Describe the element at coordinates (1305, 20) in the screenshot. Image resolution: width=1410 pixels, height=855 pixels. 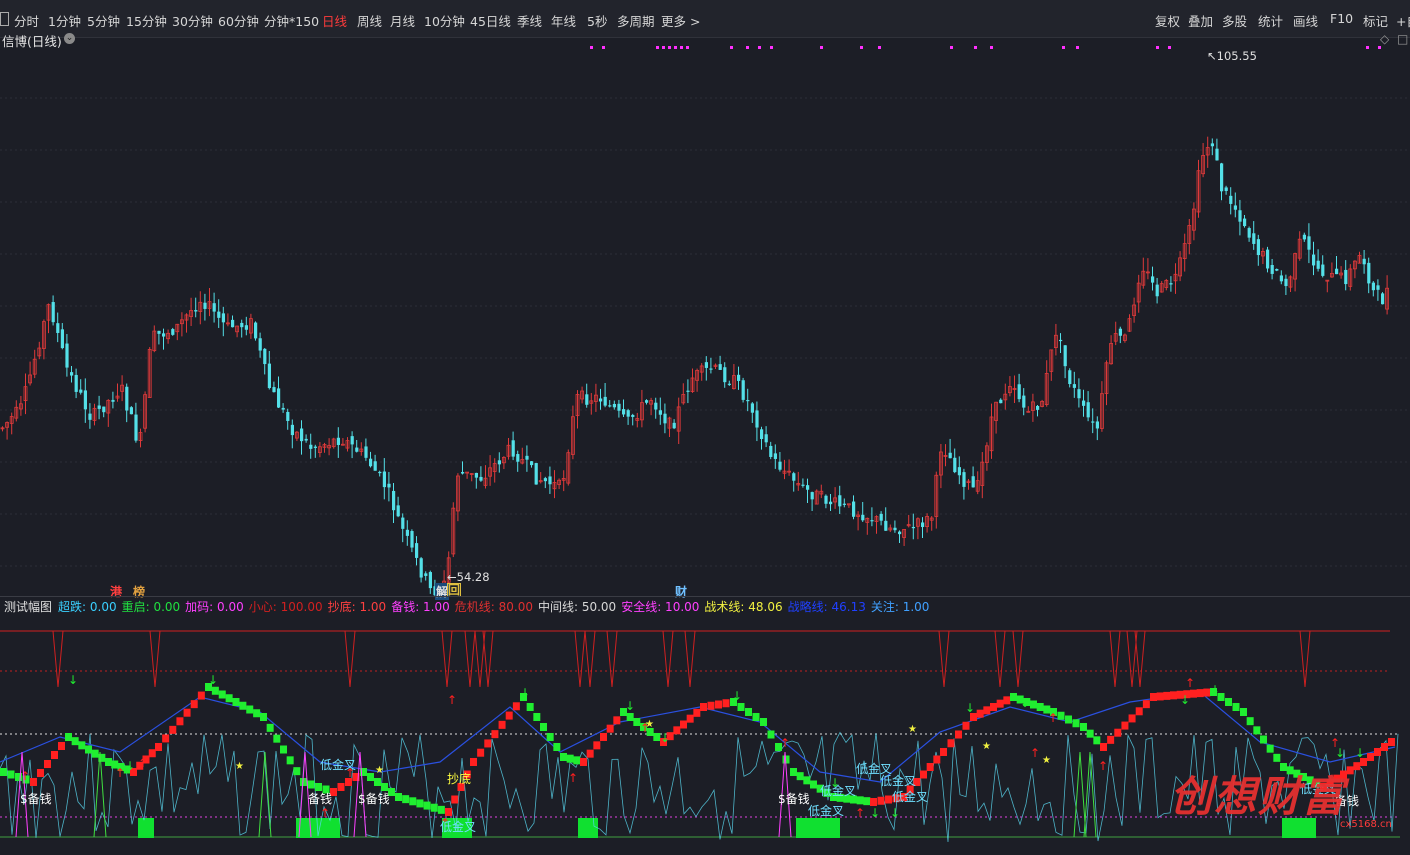
I see `toolbar-right-4: 画线` at that location.